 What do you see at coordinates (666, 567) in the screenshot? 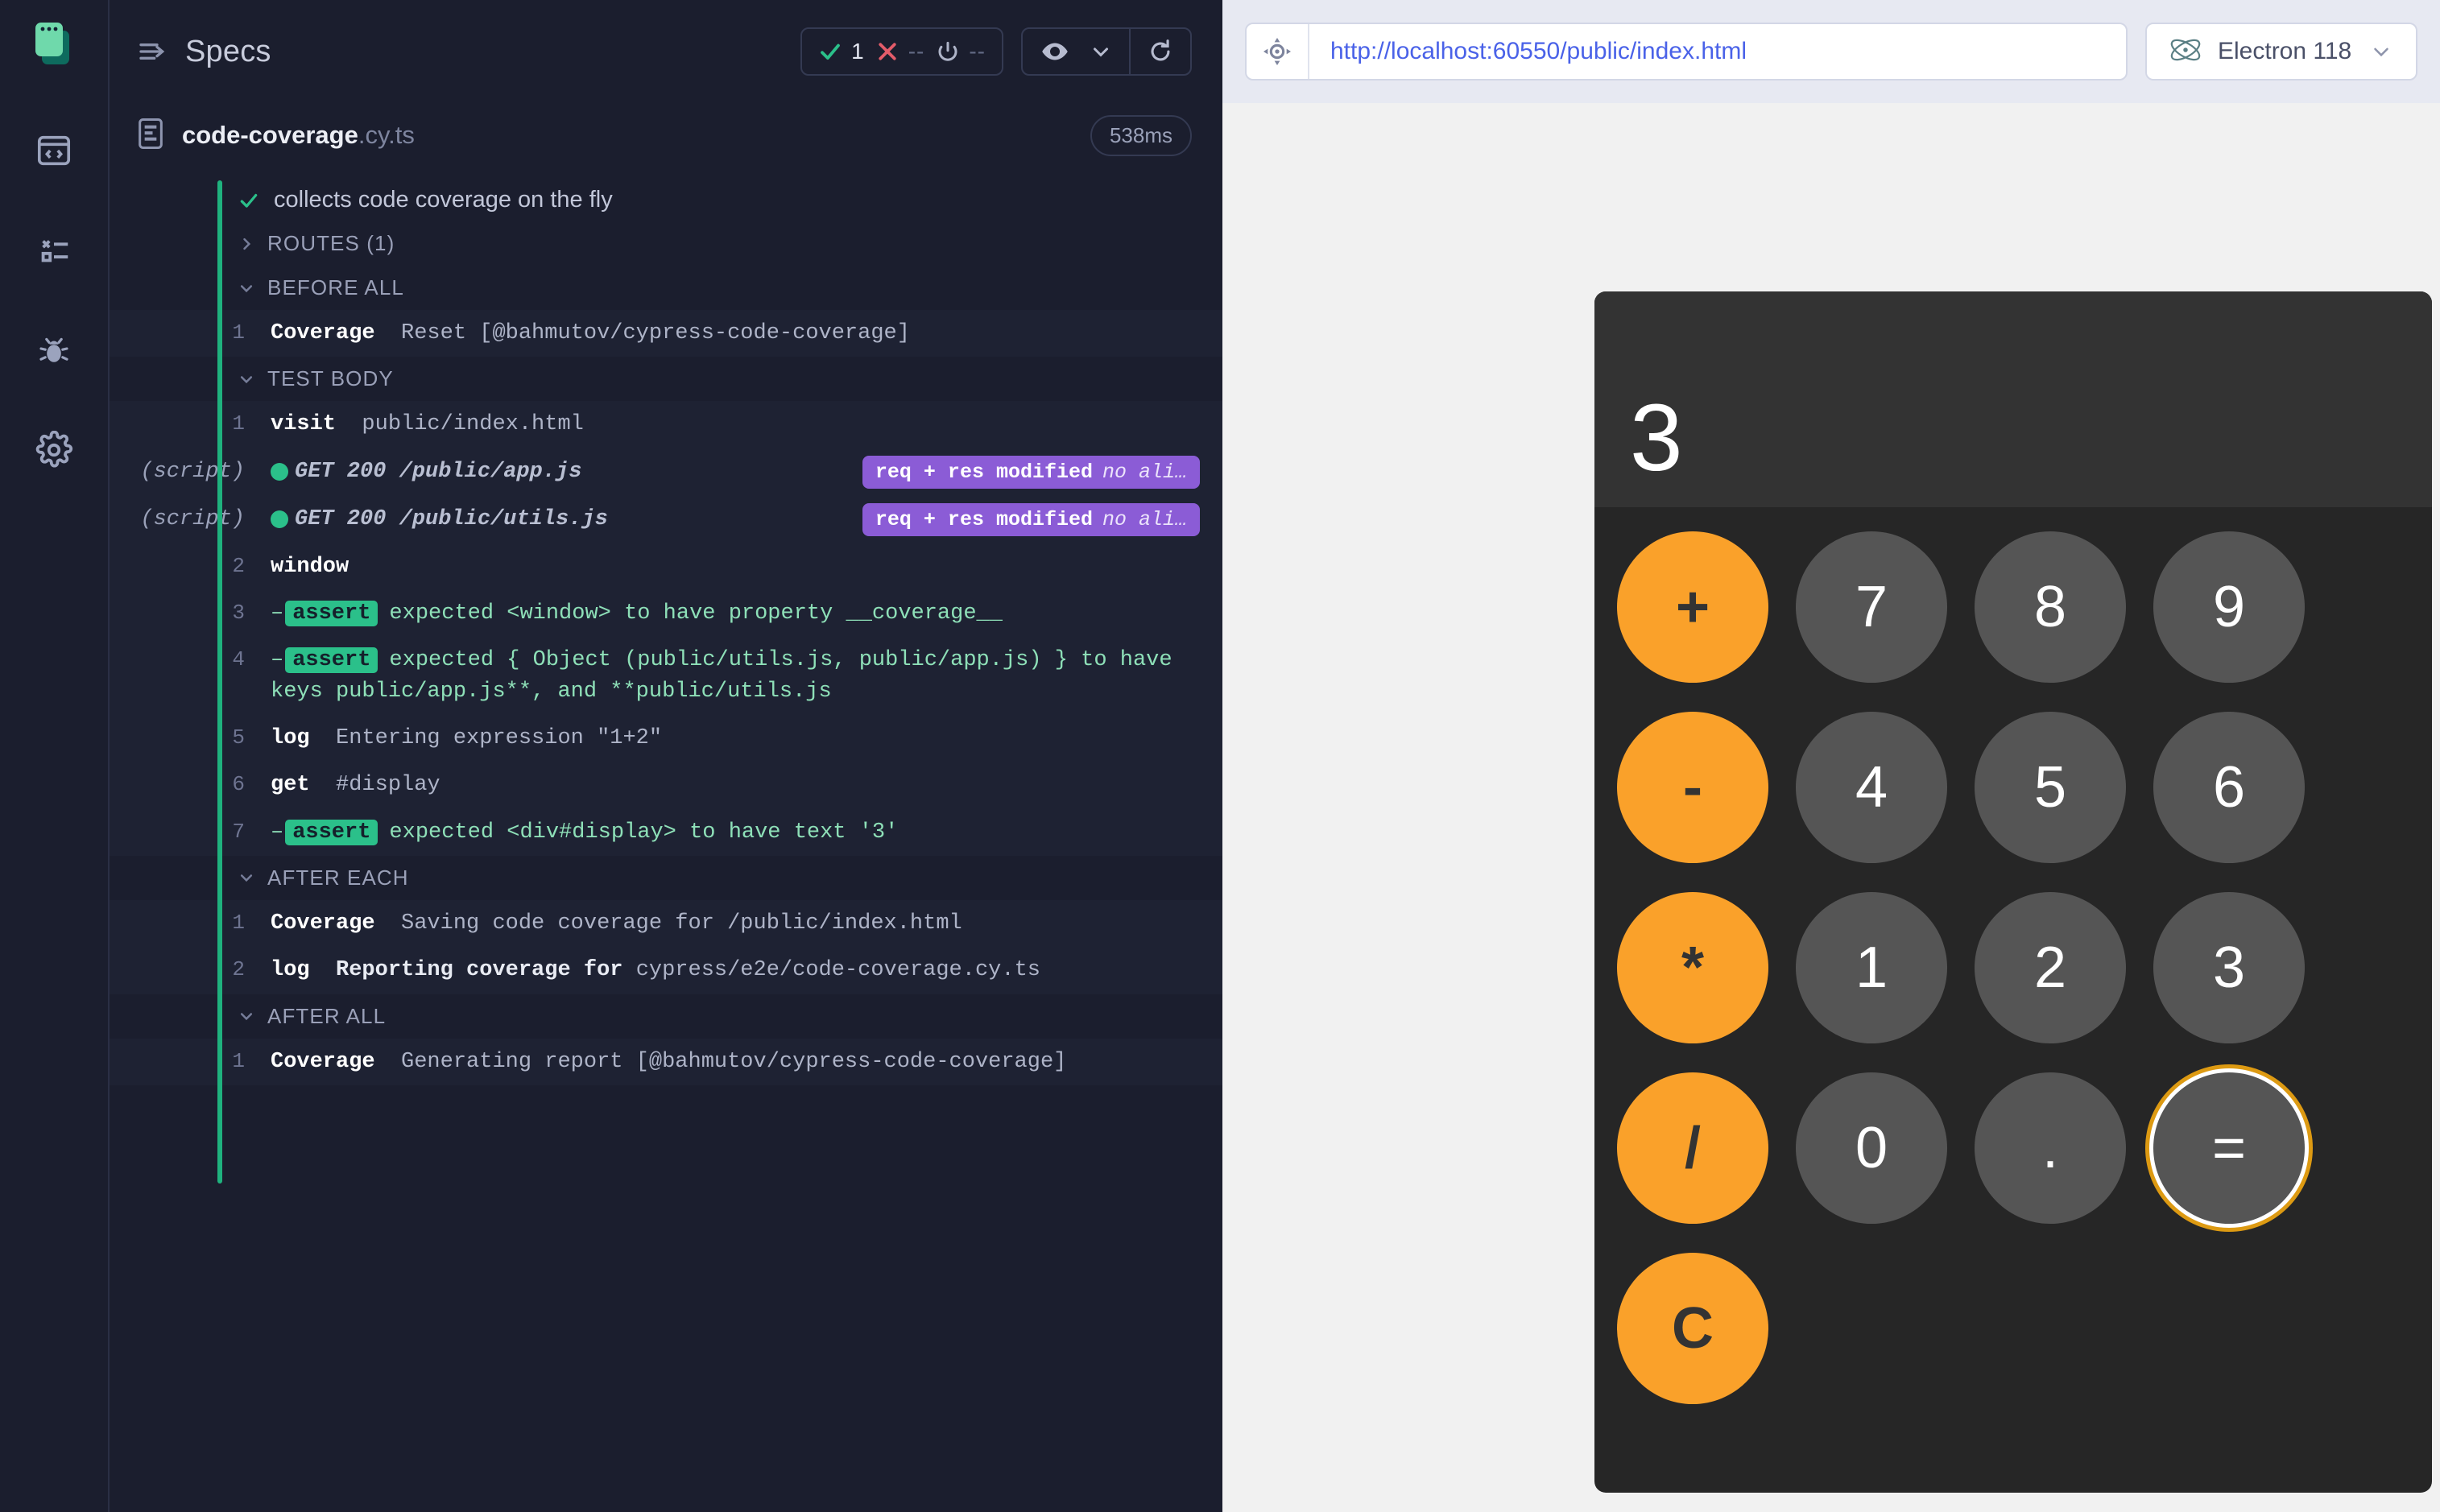
I see `command-row: 2 window` at bounding box center [666, 567].